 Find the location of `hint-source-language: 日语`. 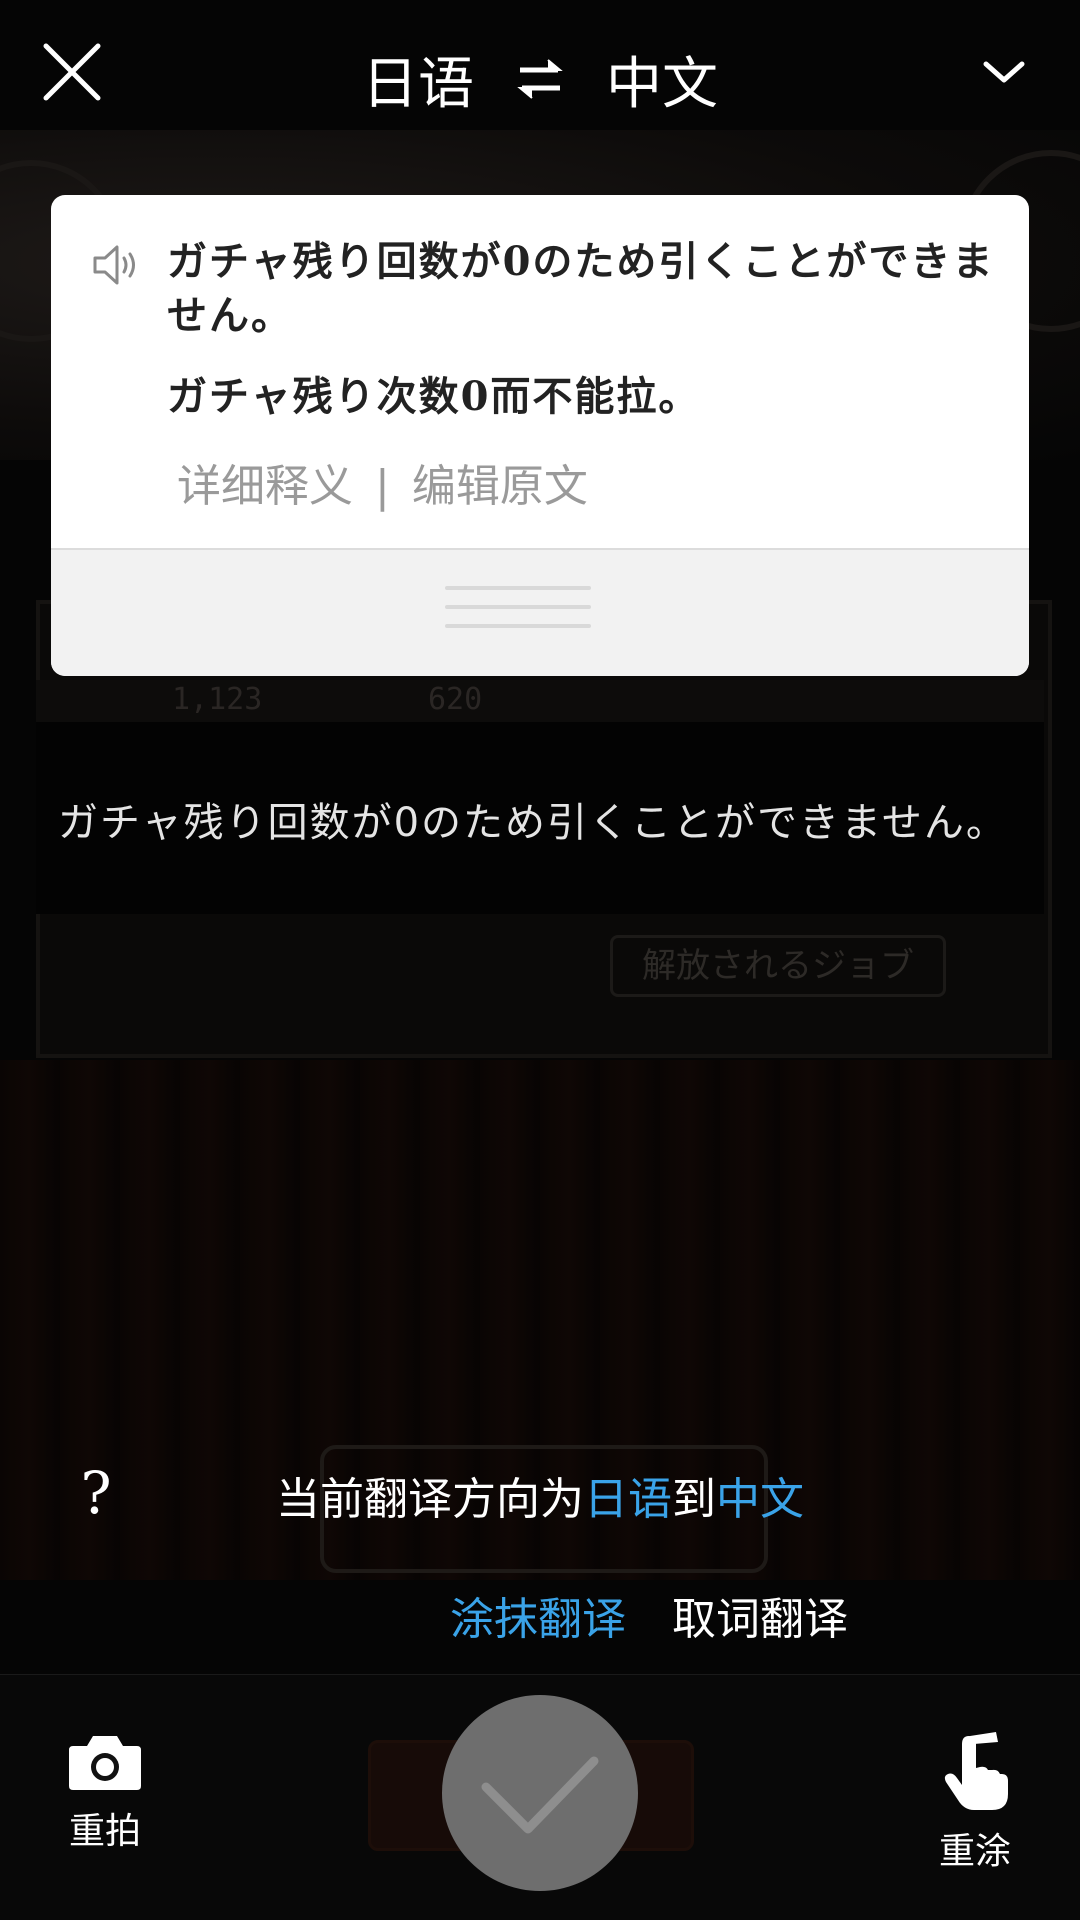

hint-source-language: 日语 is located at coordinates (628, 1499).